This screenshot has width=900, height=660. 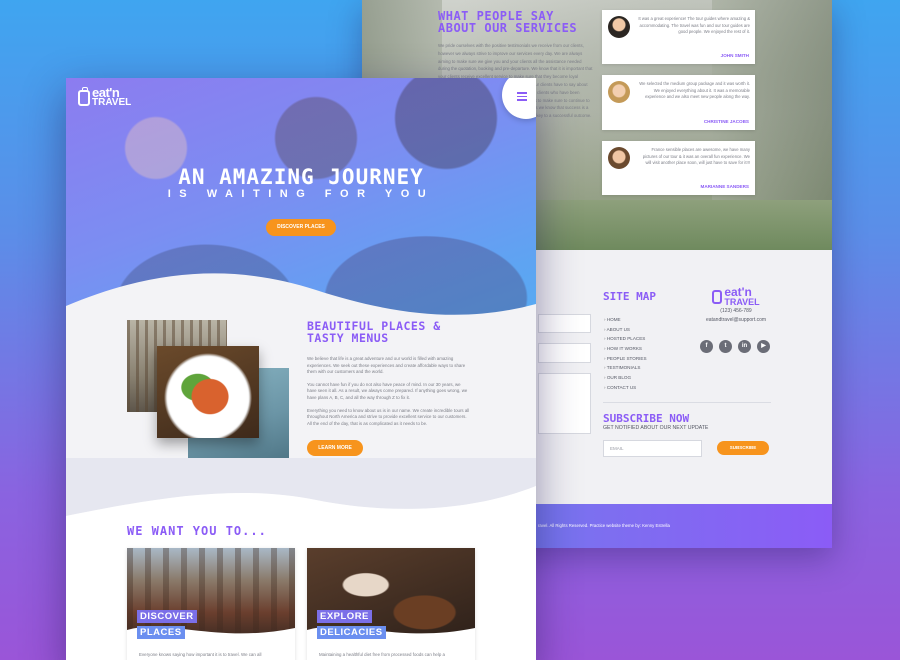 I want to click on youtube-icon: ▶, so click(x=763, y=346).